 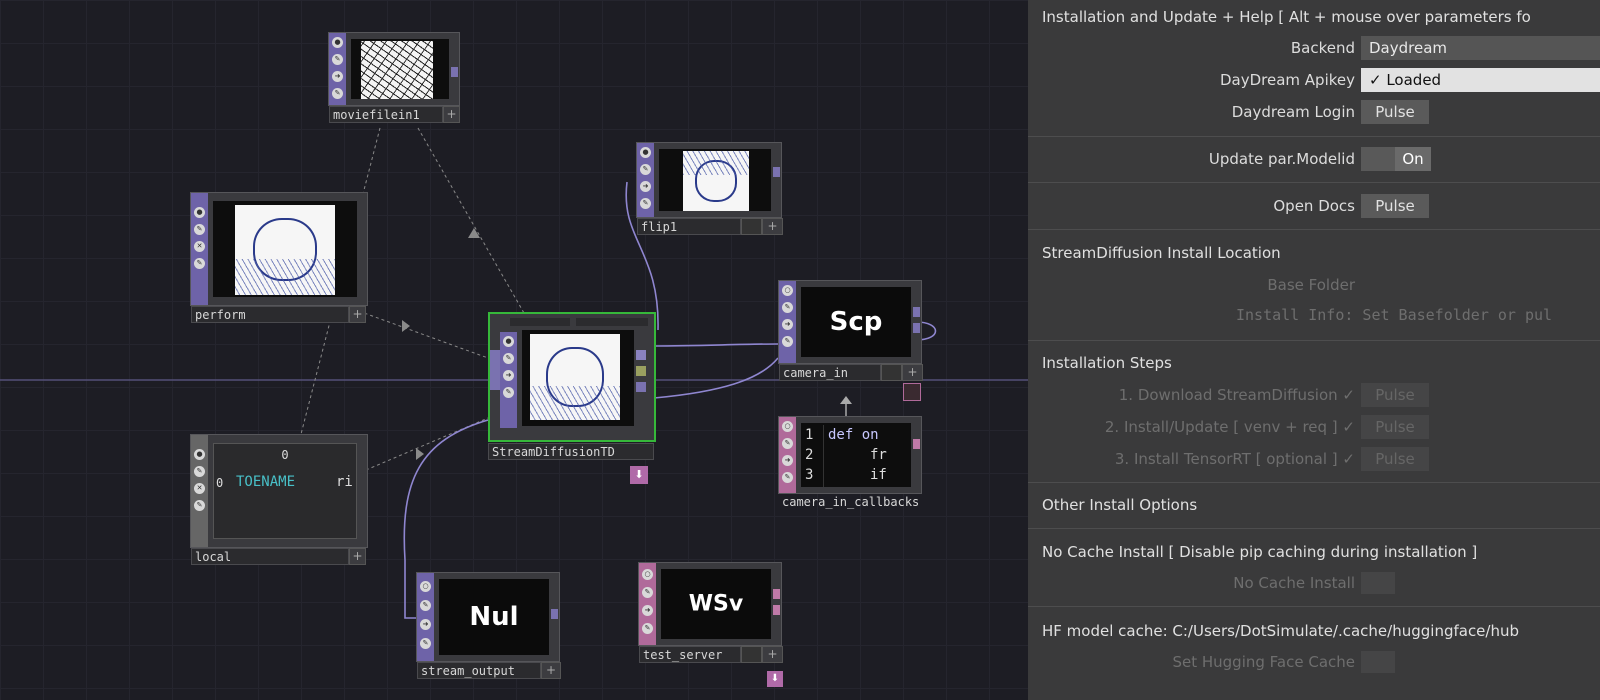 I want to click on node-label: moviefilein1, so click(x=386, y=114).